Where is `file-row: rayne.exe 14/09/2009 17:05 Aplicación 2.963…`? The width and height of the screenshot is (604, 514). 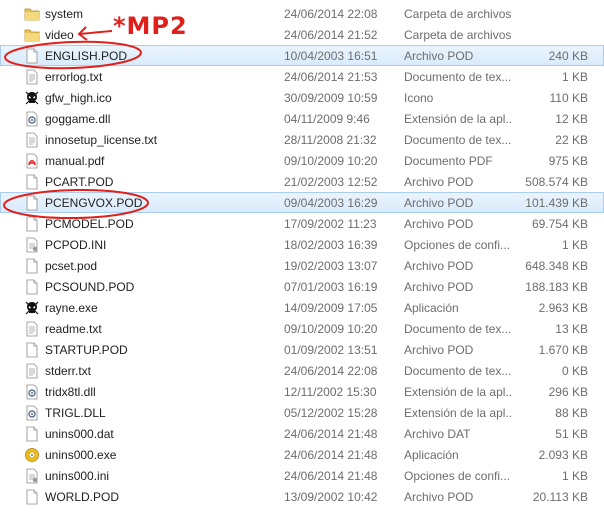
file-row: rayne.exe 14/09/2009 17:05 Aplicación 2.963… is located at coordinates (302, 307).